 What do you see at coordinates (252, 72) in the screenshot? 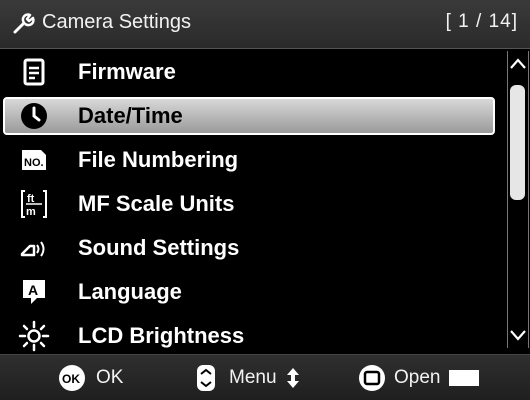
I see `menu-item-firmware: Firmware` at bounding box center [252, 72].